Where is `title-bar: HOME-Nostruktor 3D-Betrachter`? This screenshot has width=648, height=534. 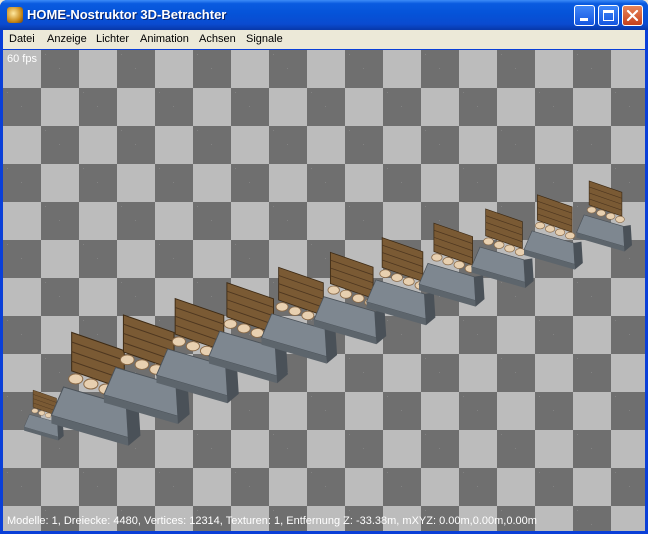 title-bar: HOME-Nostruktor 3D-Betrachter is located at coordinates (324, 15).